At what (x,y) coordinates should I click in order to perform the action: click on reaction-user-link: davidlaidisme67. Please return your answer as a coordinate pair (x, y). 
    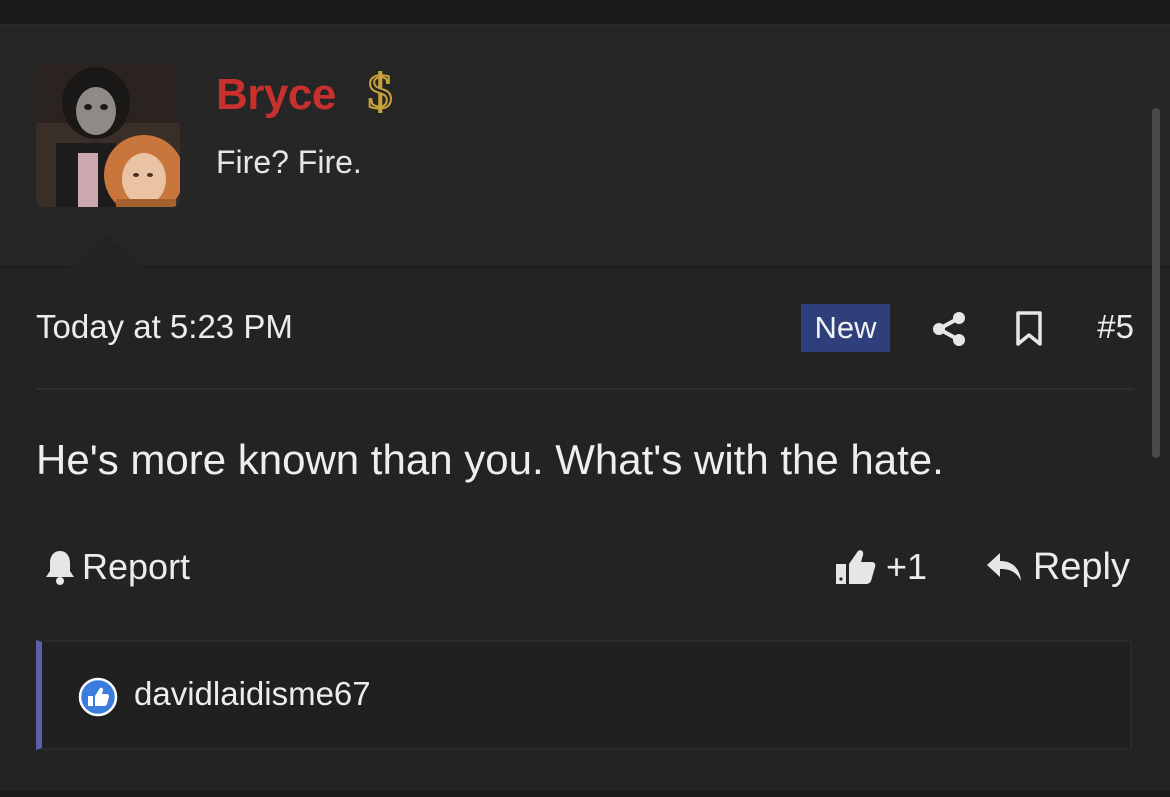
    Looking at the image, I should click on (252, 694).